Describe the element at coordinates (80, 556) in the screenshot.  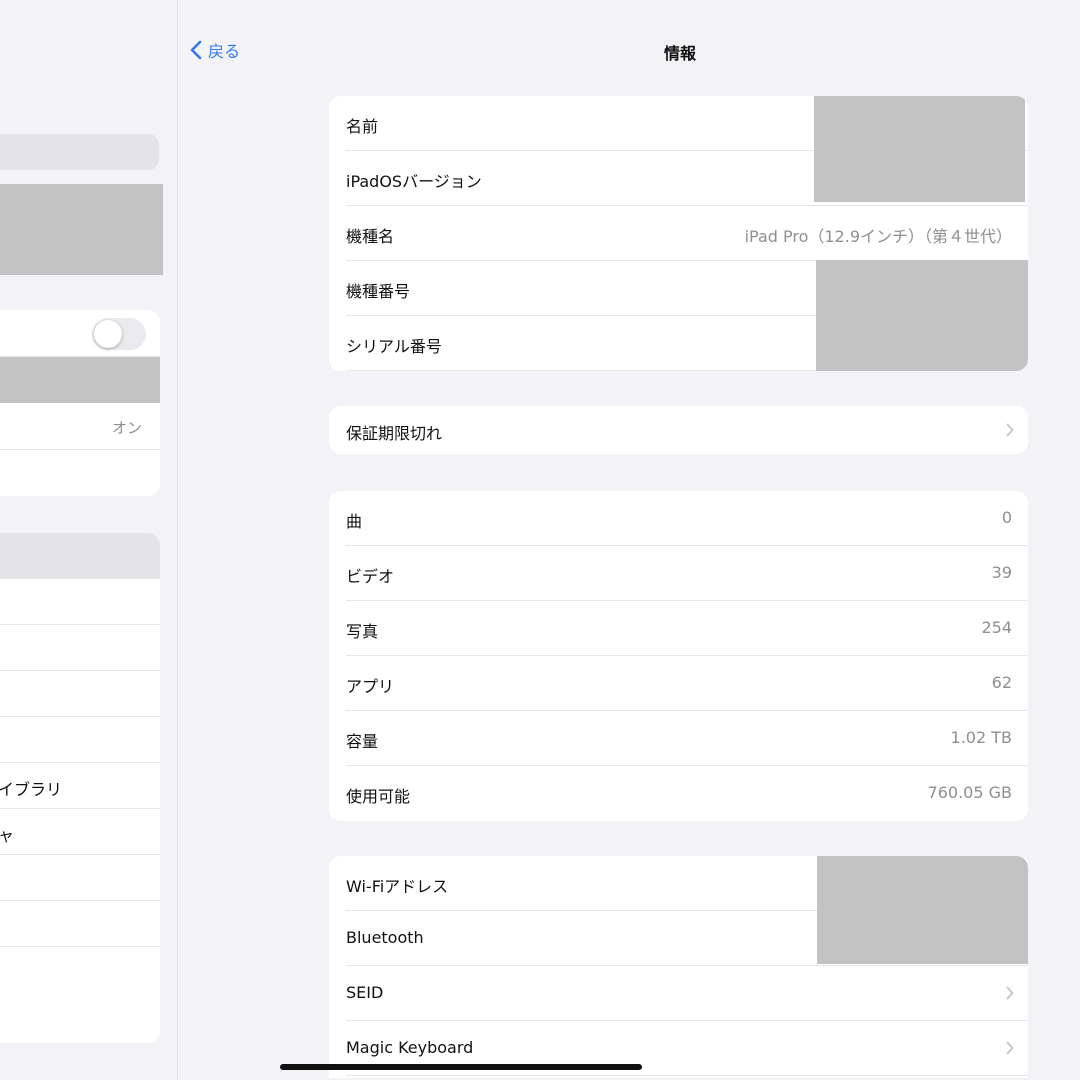
I see `sidebar-item-selected` at that location.